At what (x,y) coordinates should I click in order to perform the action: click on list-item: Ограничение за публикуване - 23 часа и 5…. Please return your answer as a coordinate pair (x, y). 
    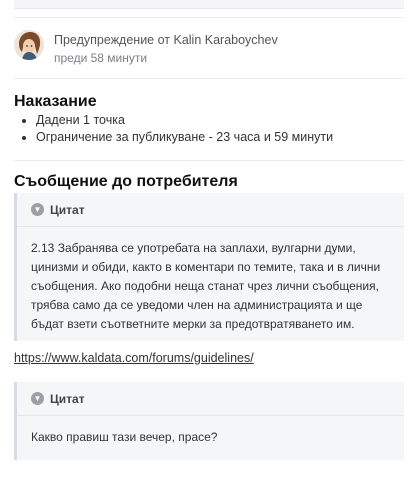
    Looking at the image, I should click on (226, 137).